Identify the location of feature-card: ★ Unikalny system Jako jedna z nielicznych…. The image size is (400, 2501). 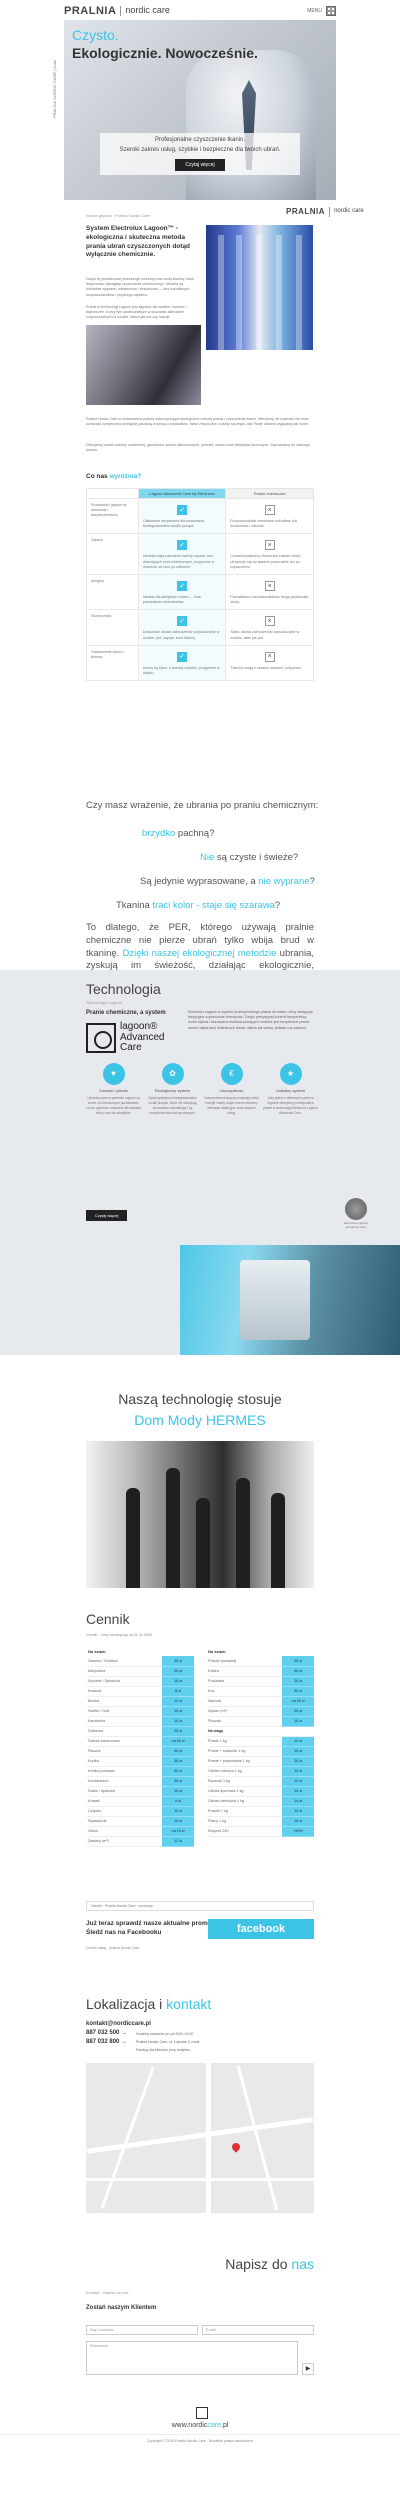
(290, 1089).